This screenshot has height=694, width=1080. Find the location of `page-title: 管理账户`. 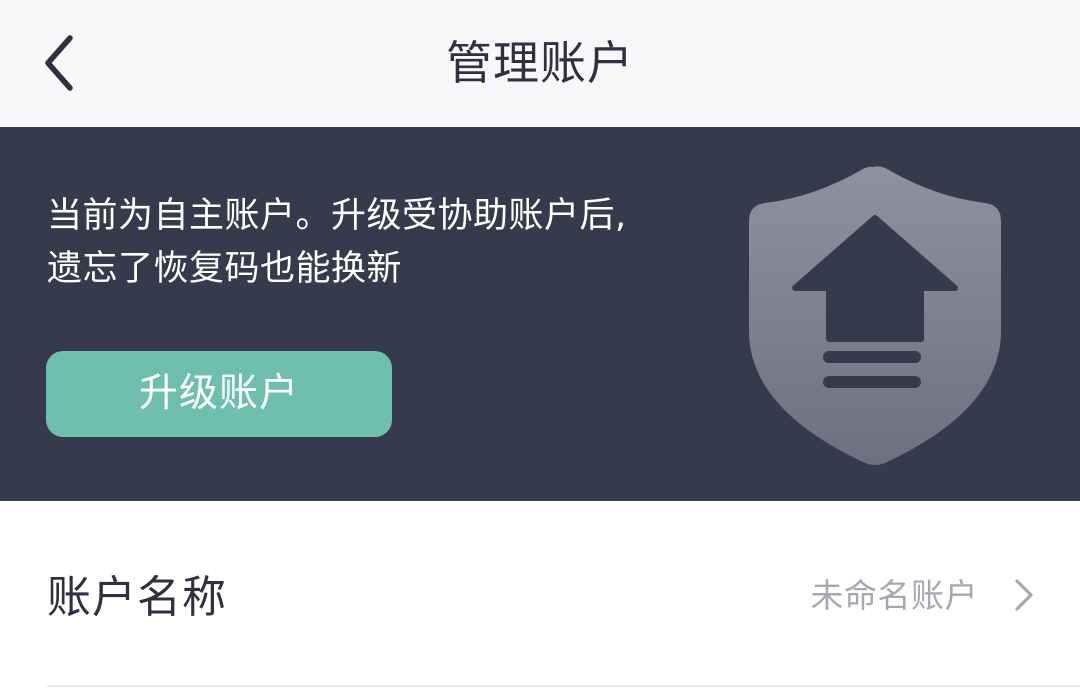

page-title: 管理账户 is located at coordinates (540, 63).